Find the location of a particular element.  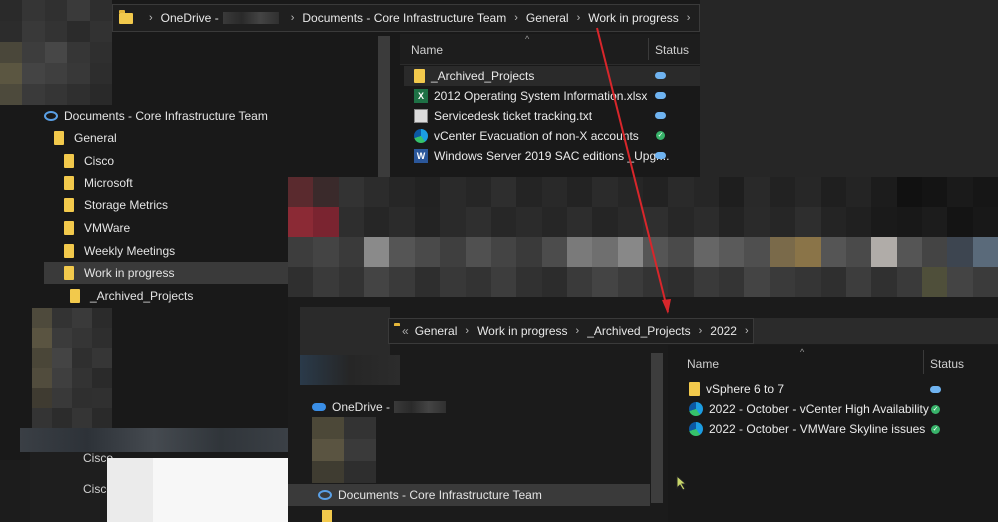

overflow-chevron-icon: « is located at coordinates (405, 331).